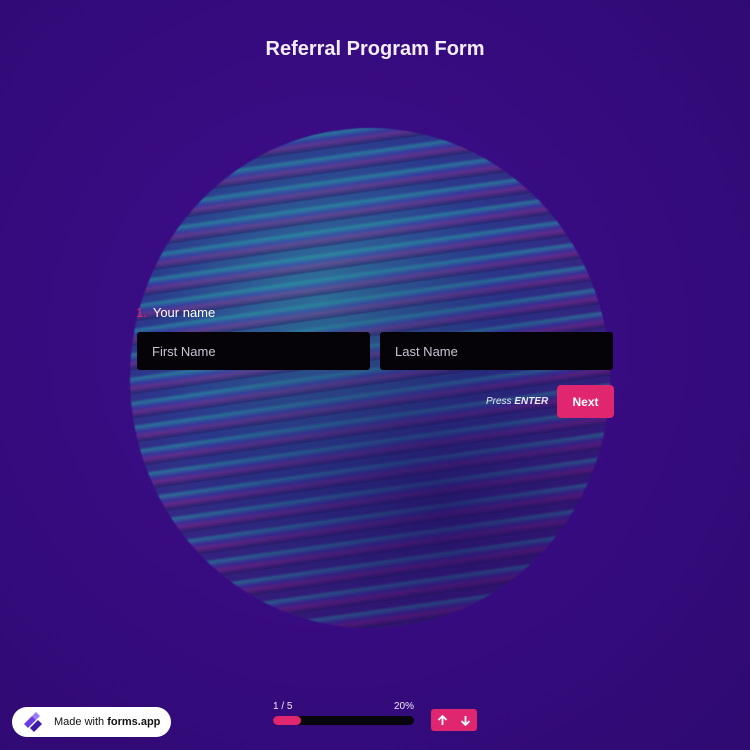 Image resolution: width=750 pixels, height=750 pixels. Describe the element at coordinates (343, 720) in the screenshot. I see `progress-track` at that location.